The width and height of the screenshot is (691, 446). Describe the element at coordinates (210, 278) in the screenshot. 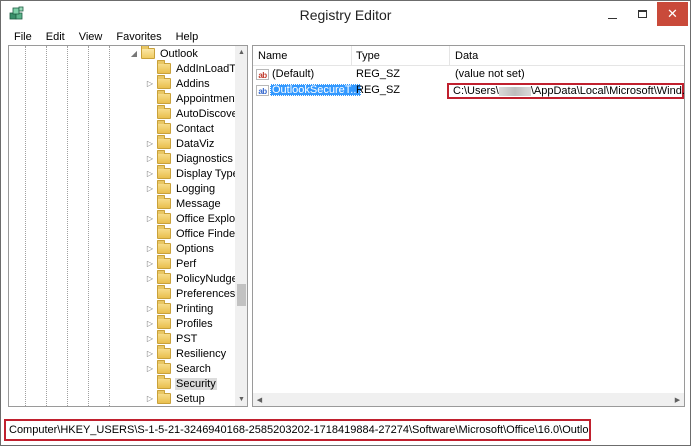

I see `tree-item-label: PolicyNudges` at that location.